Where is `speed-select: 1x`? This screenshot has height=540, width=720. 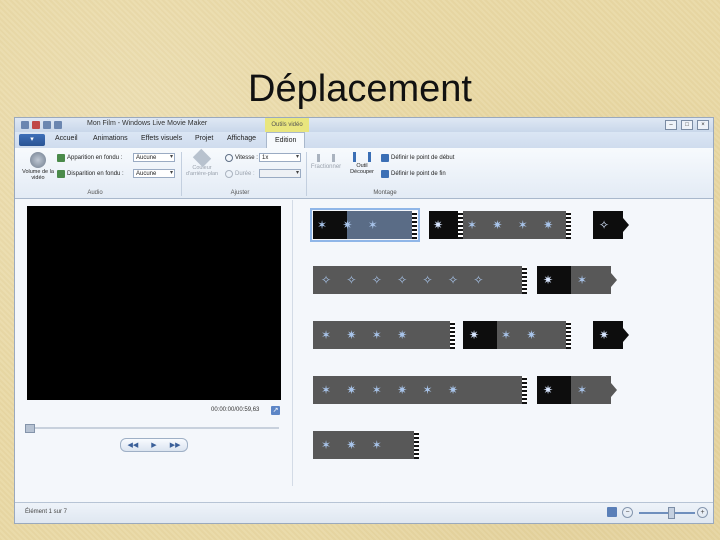
speed-select: 1x is located at coordinates (280, 157).